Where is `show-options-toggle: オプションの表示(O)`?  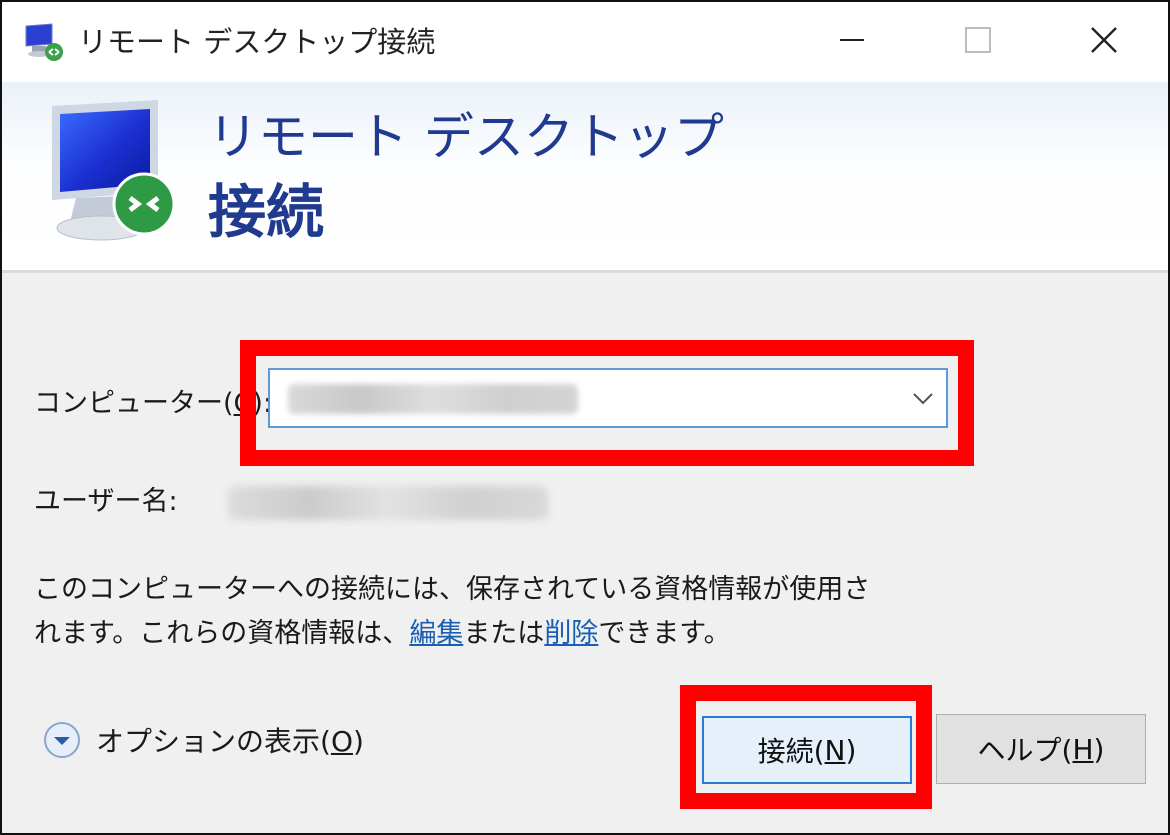 show-options-toggle: オプションの表示(O) is located at coordinates (203, 740).